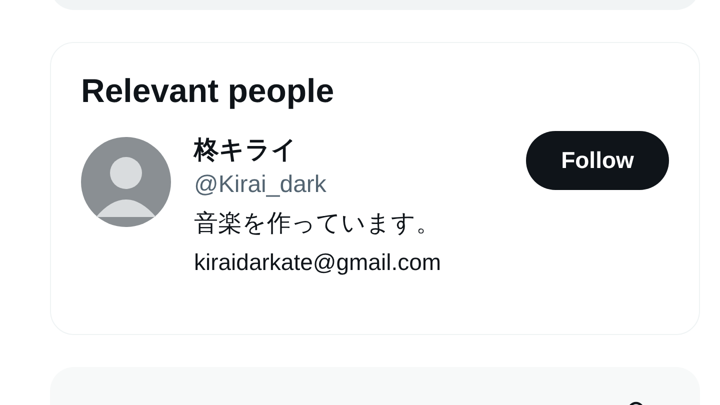 This screenshot has width=720, height=405. What do you see at coordinates (597, 160) in the screenshot?
I see `follow-button: Follow` at bounding box center [597, 160].